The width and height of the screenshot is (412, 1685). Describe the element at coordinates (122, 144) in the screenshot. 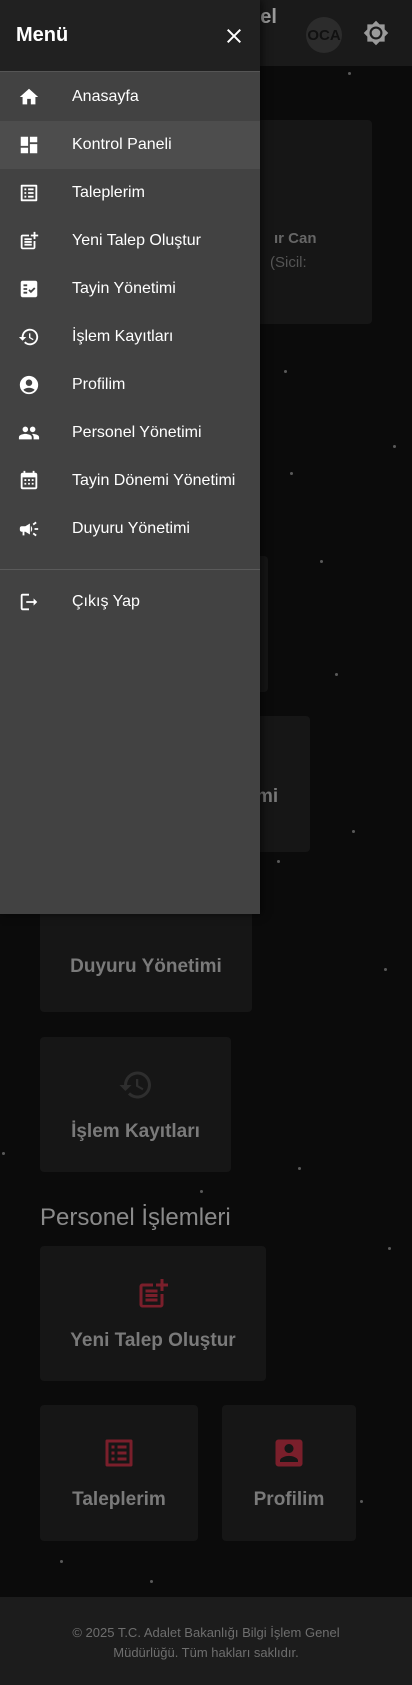

I see `menu-item-label: Kontrol Paneli` at that location.